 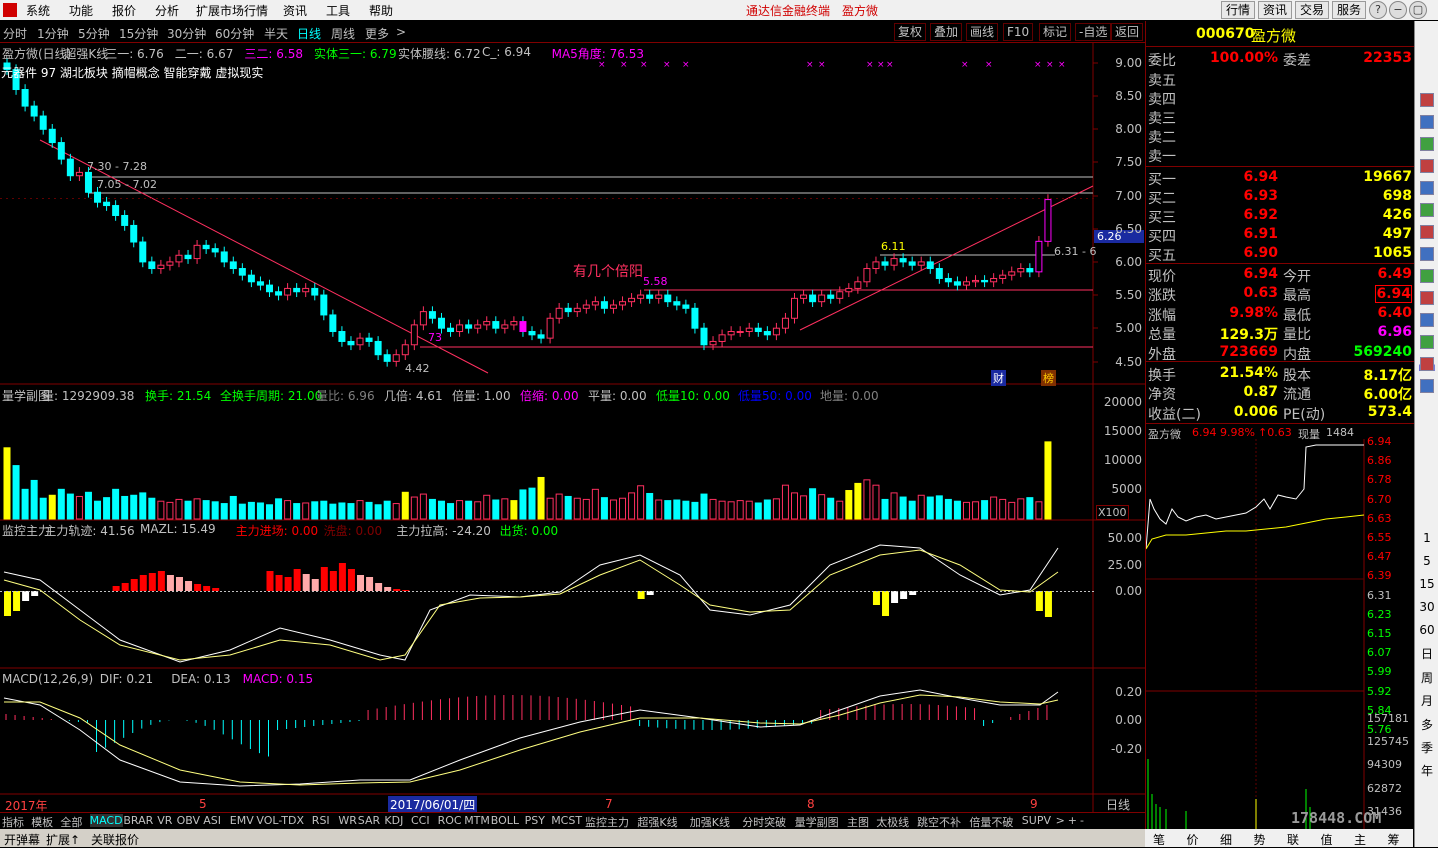 I want to click on toolstrip-item-1: 1, so click(x=1427, y=538).